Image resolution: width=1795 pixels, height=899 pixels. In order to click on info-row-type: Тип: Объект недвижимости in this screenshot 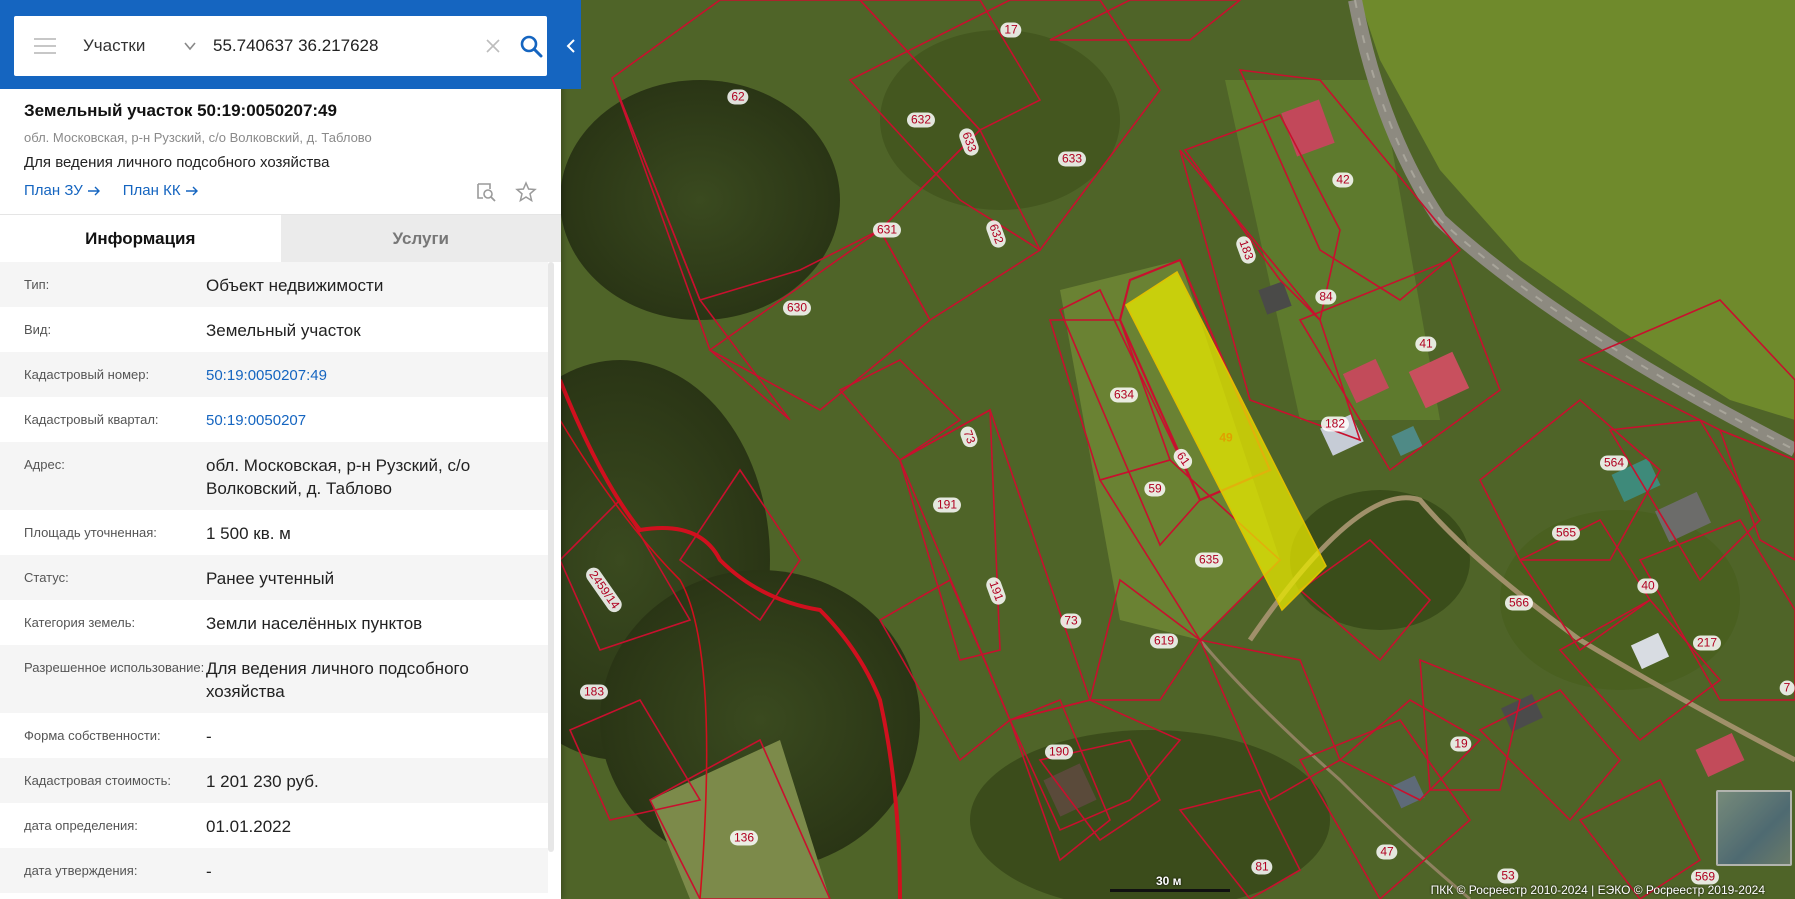, I will do `click(274, 284)`.